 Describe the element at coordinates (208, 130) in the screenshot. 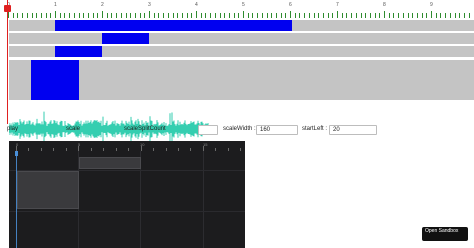

I see `scale-split-count-input` at that location.